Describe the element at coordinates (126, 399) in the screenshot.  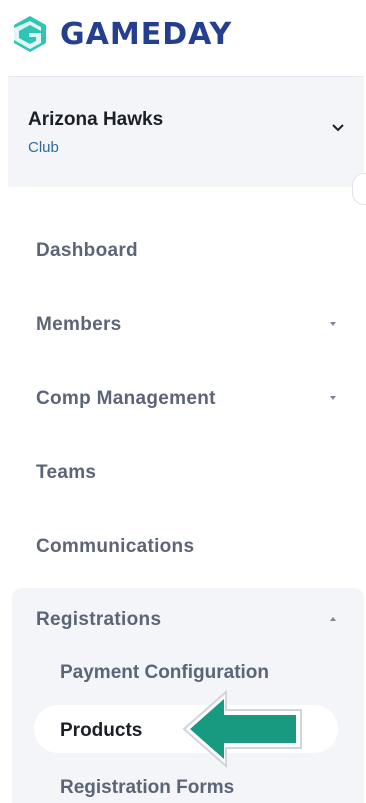
I see `nav-item-comp-management: Comp Management` at that location.